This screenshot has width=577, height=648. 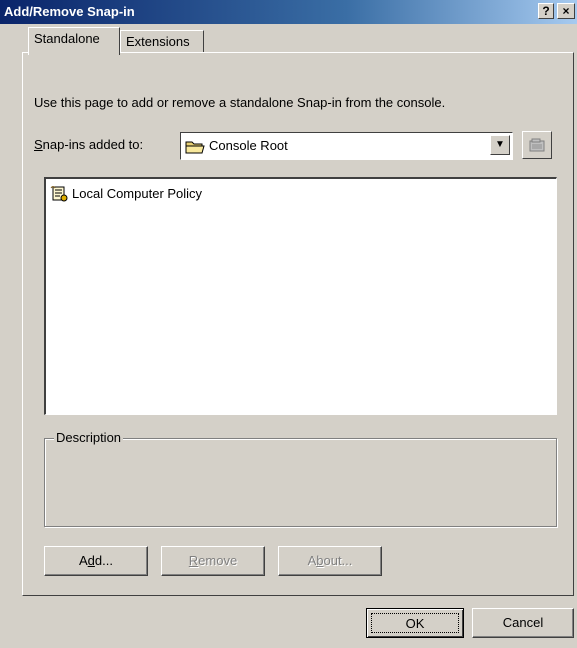 What do you see at coordinates (69, 11) in the screenshot?
I see `window-title: Add/Remove Snap-in` at bounding box center [69, 11].